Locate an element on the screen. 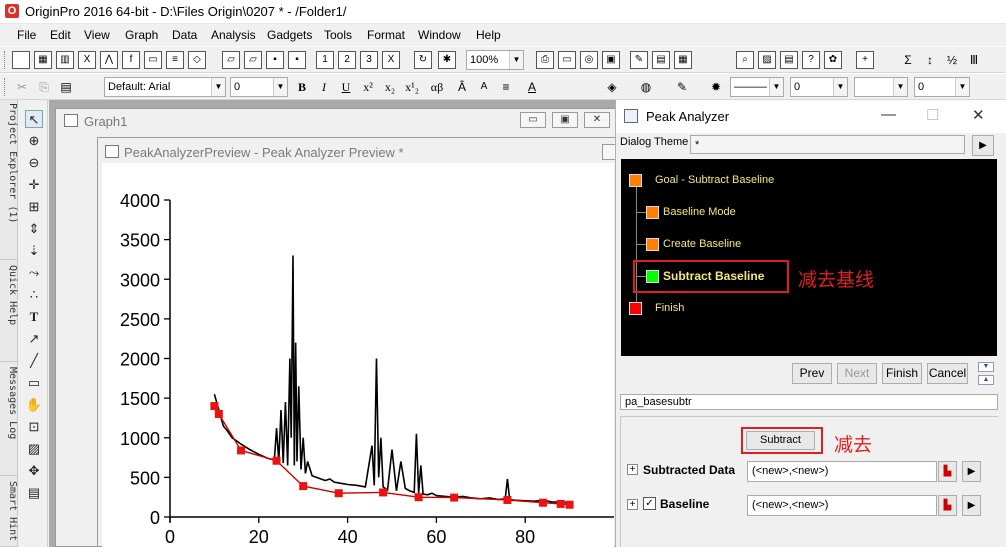  line-style-combo: ——— ▼ is located at coordinates (757, 87).